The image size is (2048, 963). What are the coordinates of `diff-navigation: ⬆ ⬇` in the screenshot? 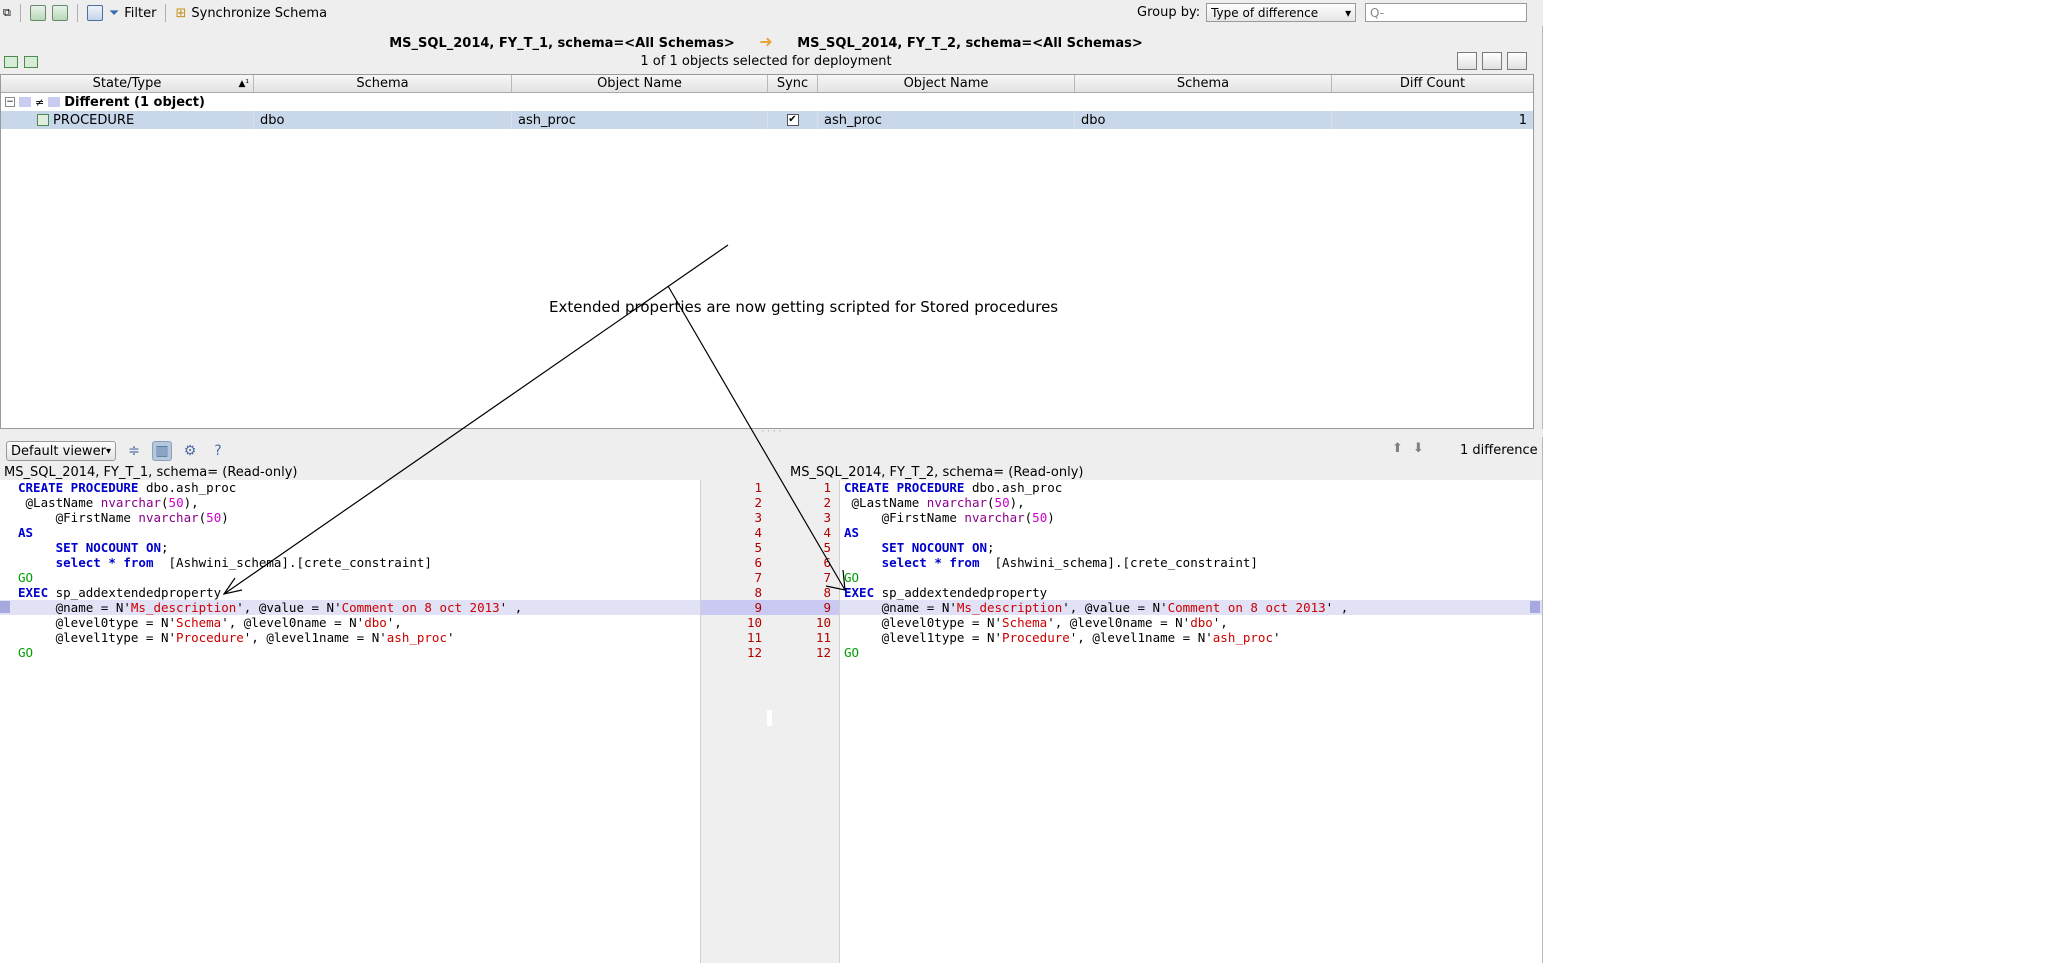 It's located at (1408, 448).